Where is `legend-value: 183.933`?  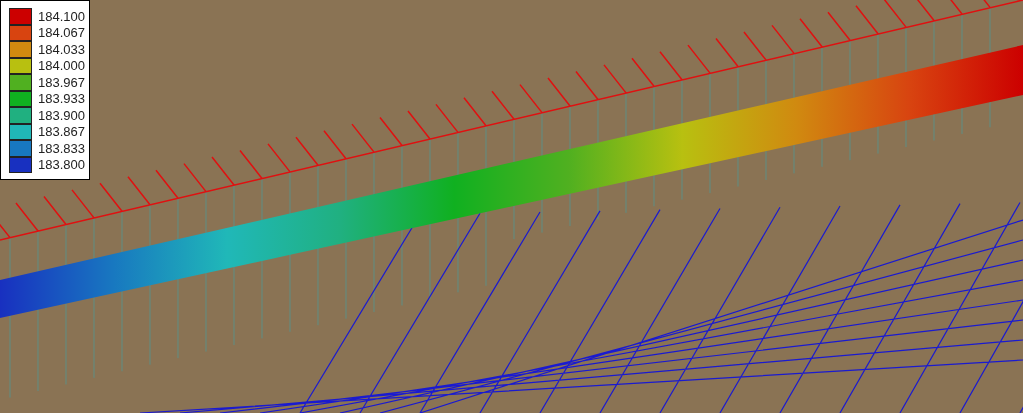 legend-value: 183.933 is located at coordinates (61, 99).